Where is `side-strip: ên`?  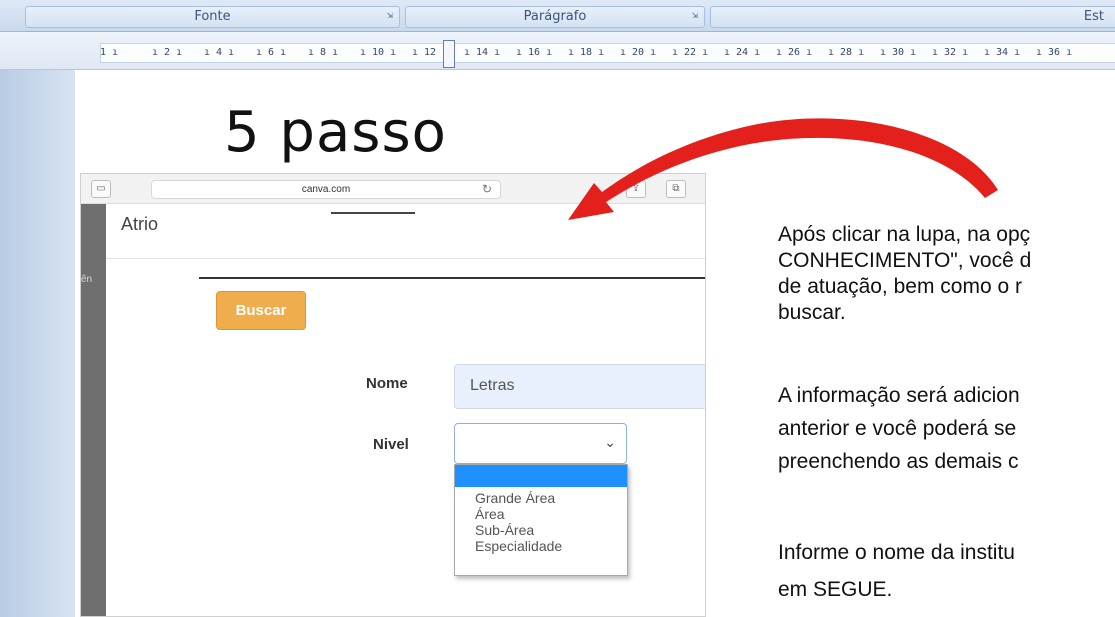
side-strip: ên is located at coordinates (93, 410).